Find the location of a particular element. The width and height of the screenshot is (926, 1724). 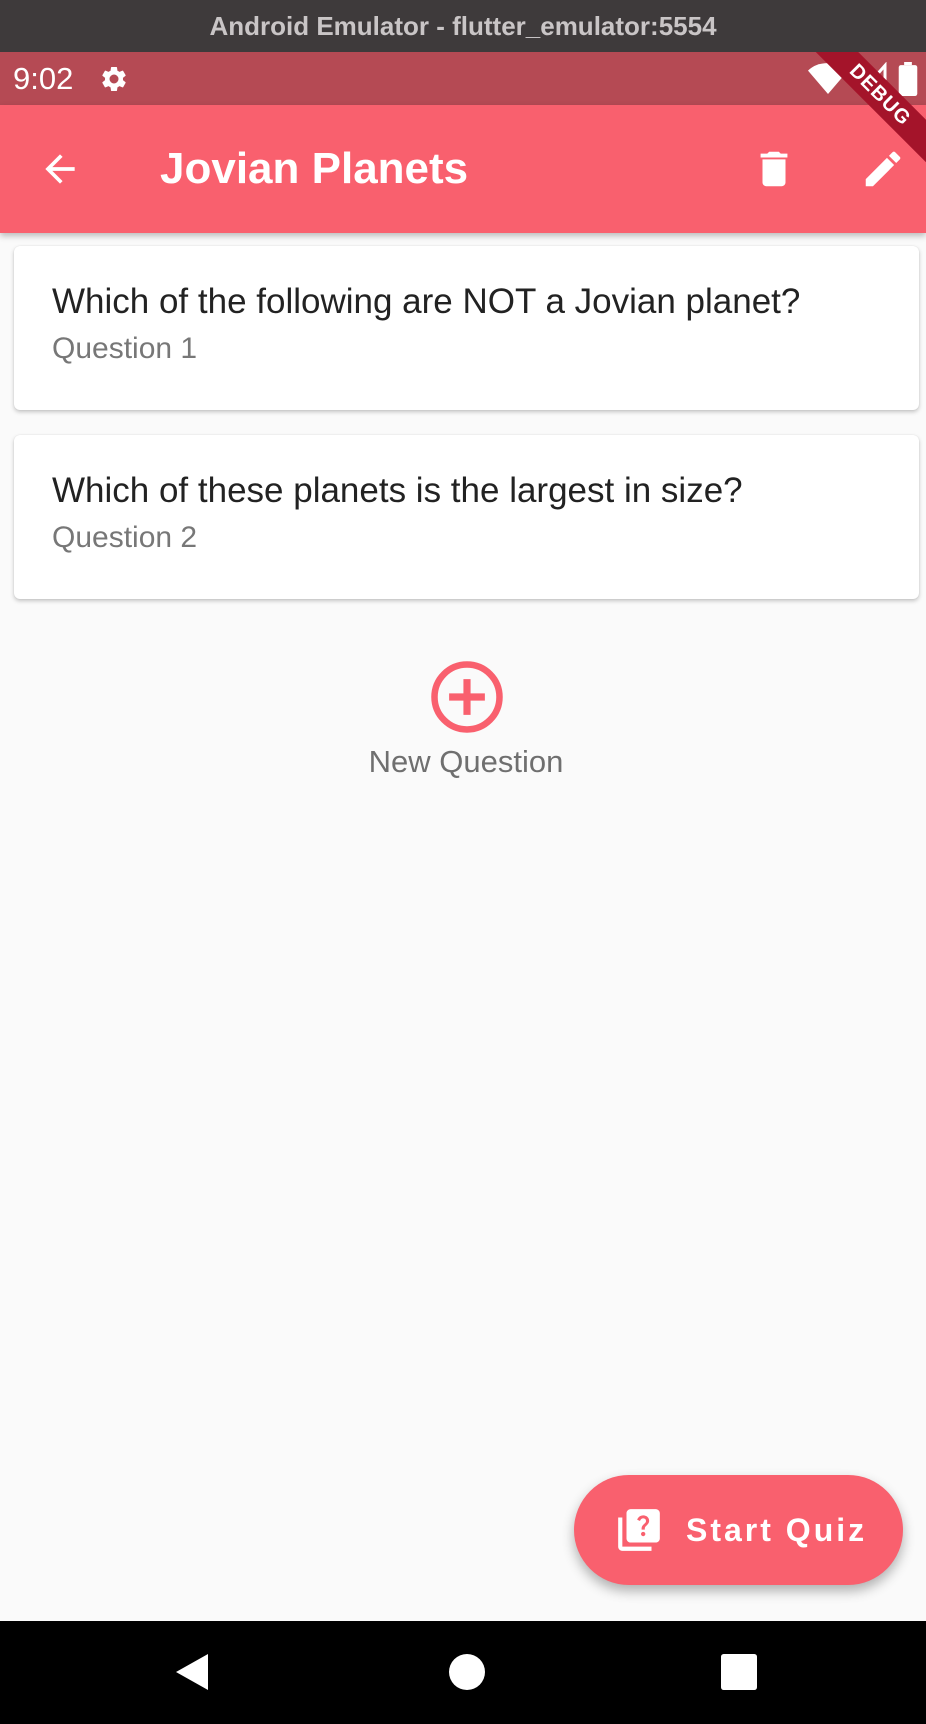

start-quiz-label: Start Quiz is located at coordinates (777, 1529).